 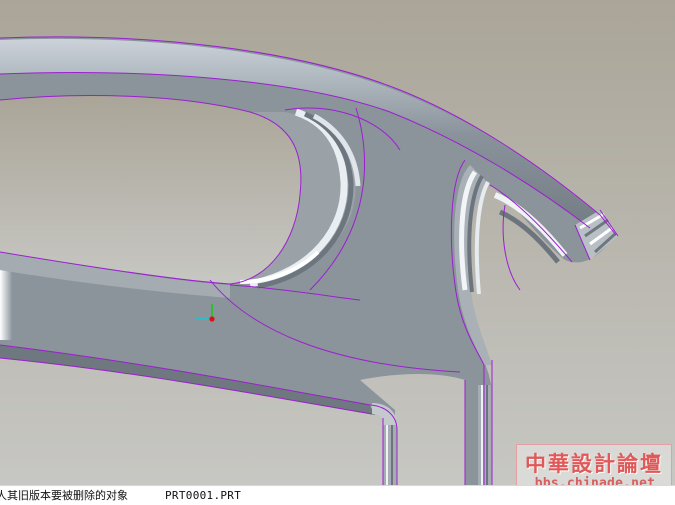 What do you see at coordinates (485, 435) in the screenshot?
I see `vertical-leg-right` at bounding box center [485, 435].